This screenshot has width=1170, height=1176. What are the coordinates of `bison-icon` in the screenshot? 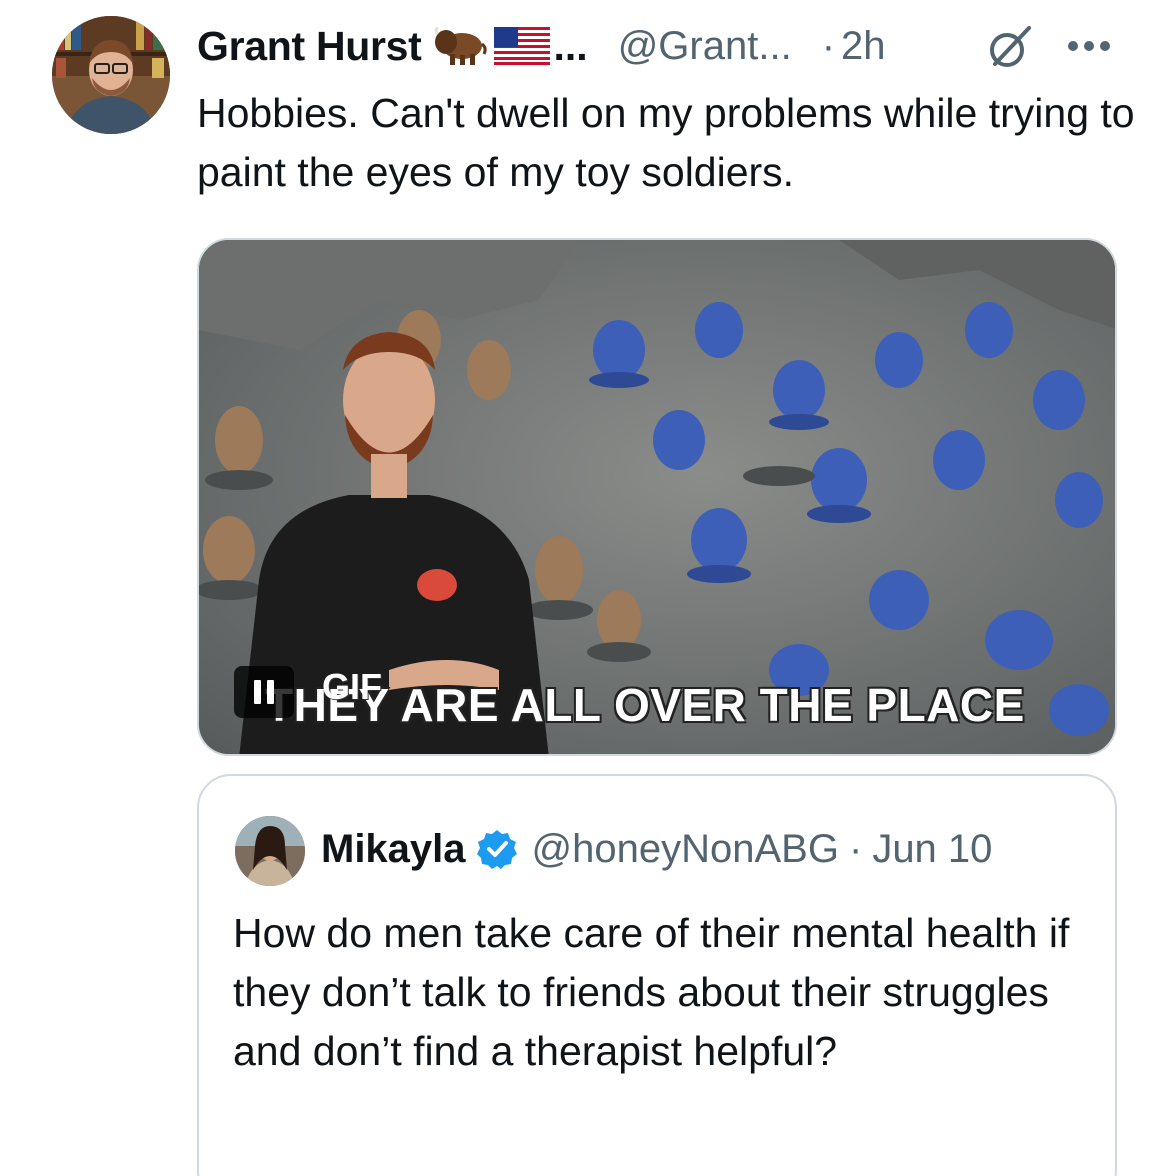 It's located at (460, 46).